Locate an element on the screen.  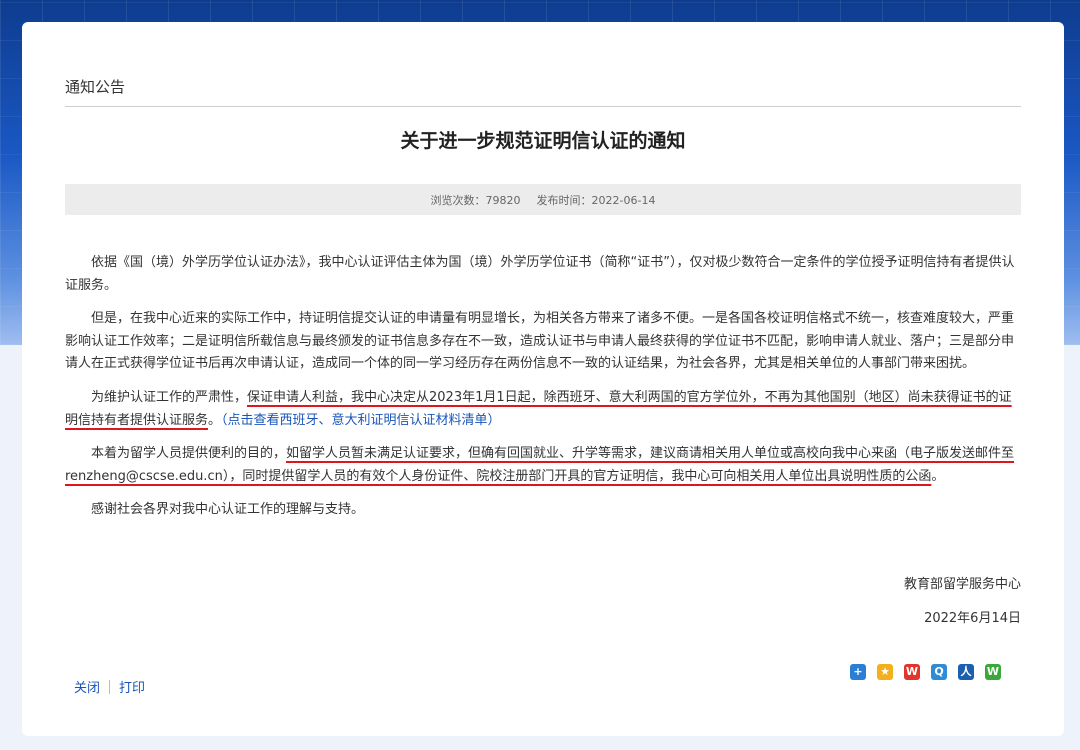
wechat-icon: W is located at coordinates (993, 672).